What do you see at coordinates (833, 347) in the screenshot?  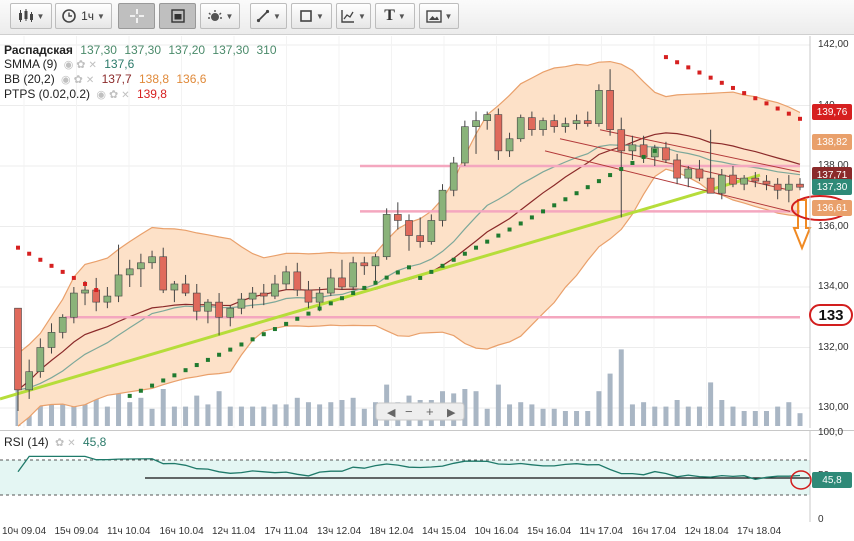 I see `y-tick-label: 132,00` at bounding box center [833, 347].